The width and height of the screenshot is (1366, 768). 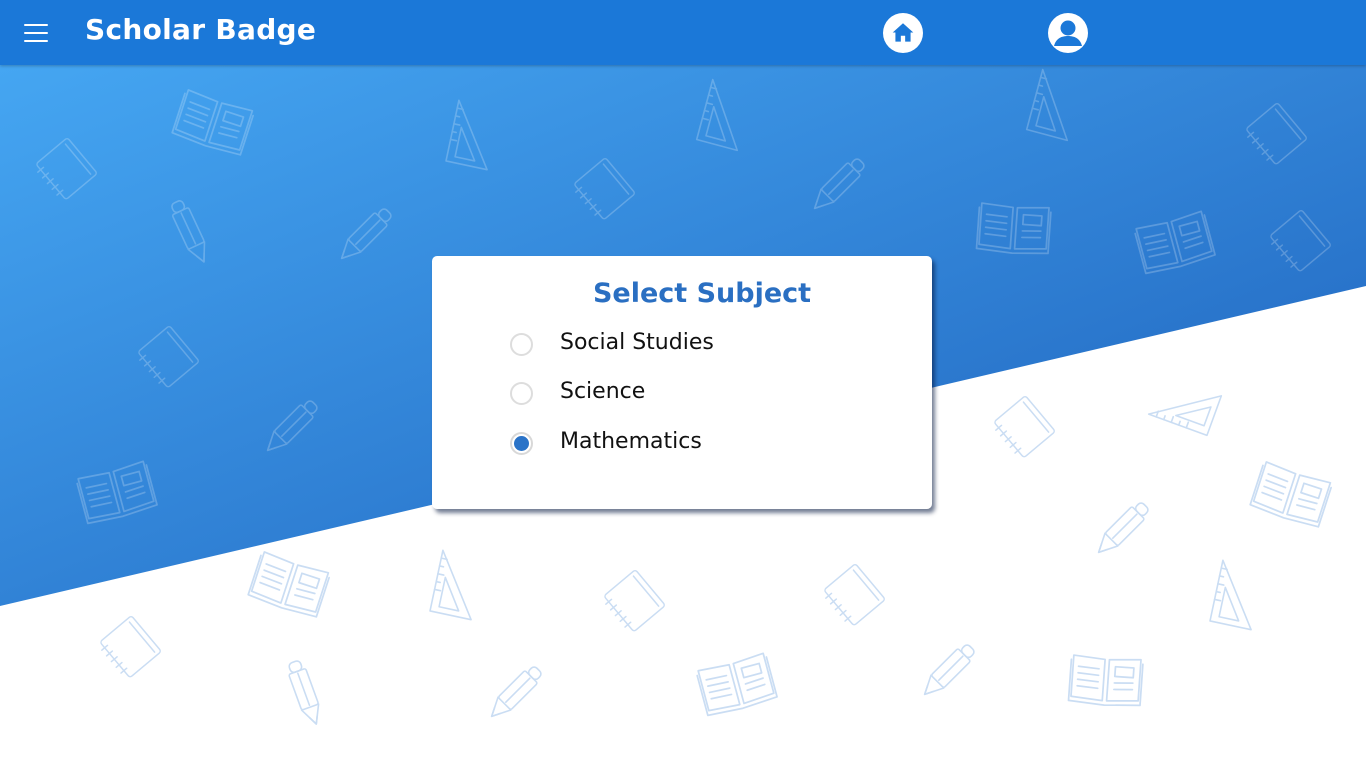 What do you see at coordinates (683, 32) in the screenshot?
I see `top-app-bar: Scholar Badge` at bounding box center [683, 32].